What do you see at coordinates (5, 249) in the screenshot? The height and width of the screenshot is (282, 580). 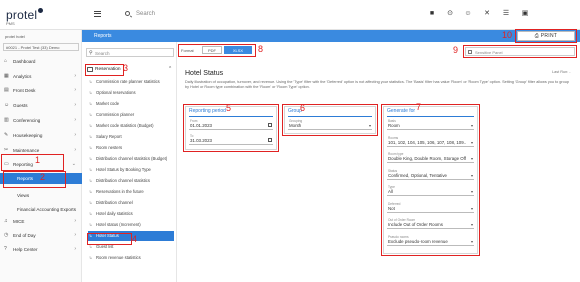 I see `help-icon: ?` at bounding box center [5, 249].